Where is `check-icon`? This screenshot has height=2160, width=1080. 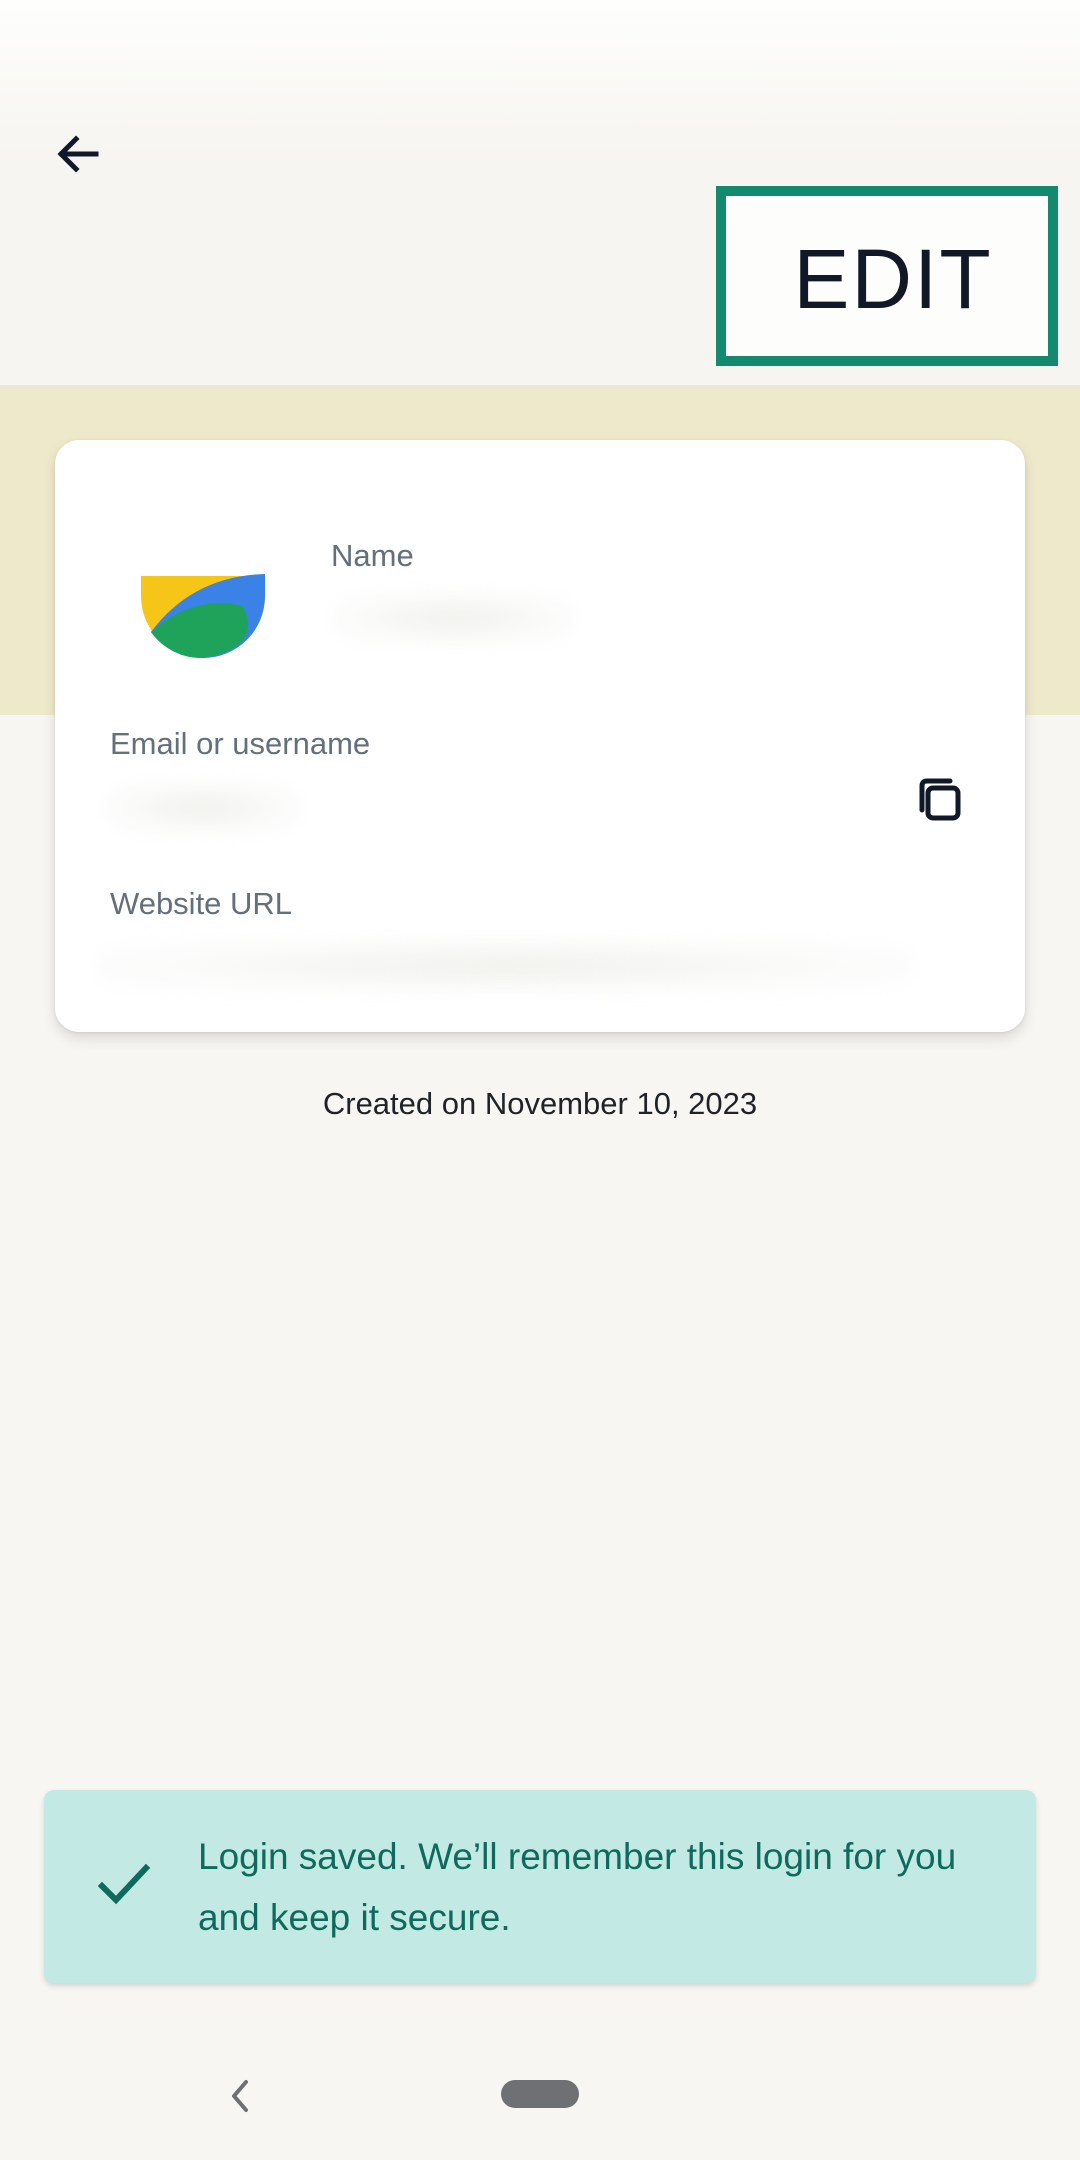 check-icon is located at coordinates (124, 1884).